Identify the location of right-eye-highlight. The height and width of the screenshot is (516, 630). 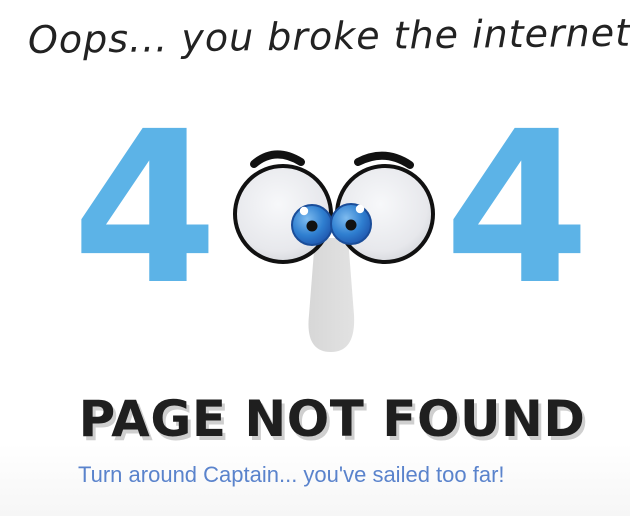
(360, 209).